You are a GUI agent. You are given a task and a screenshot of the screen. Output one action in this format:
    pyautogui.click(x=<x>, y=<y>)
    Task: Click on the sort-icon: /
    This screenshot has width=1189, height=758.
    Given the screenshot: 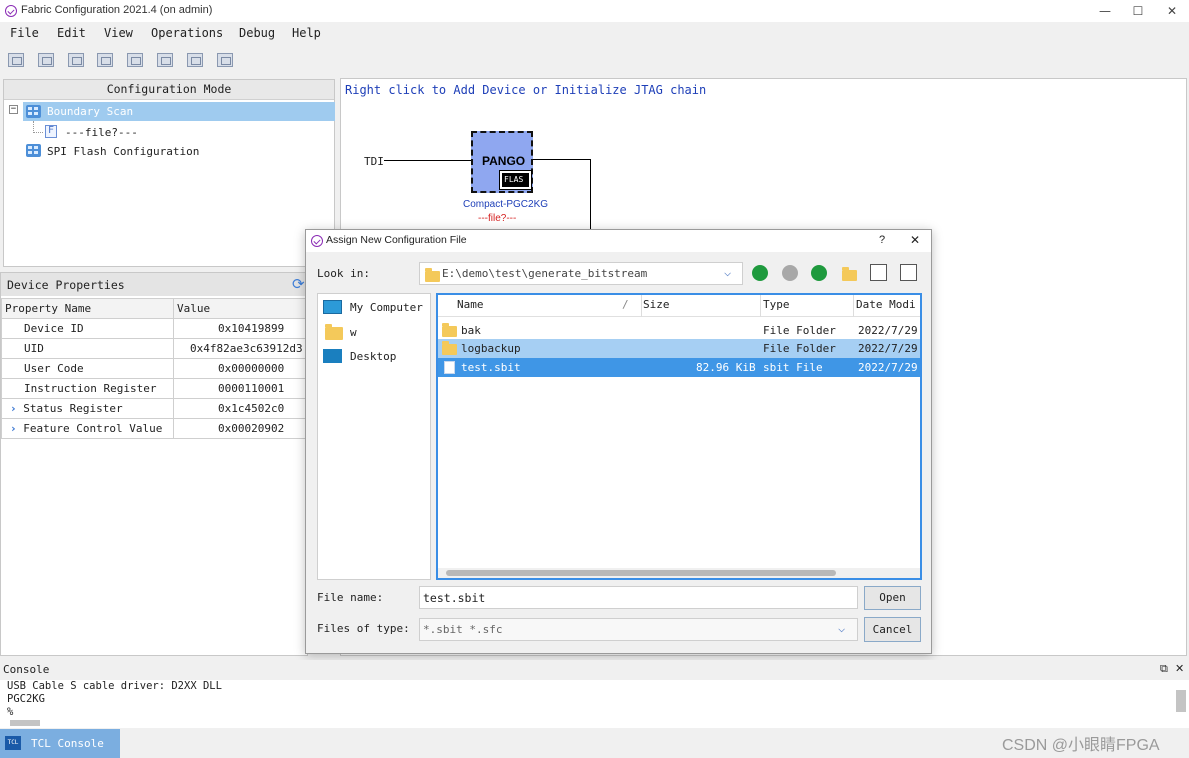 What is the action you would take?
    pyautogui.click(x=625, y=304)
    